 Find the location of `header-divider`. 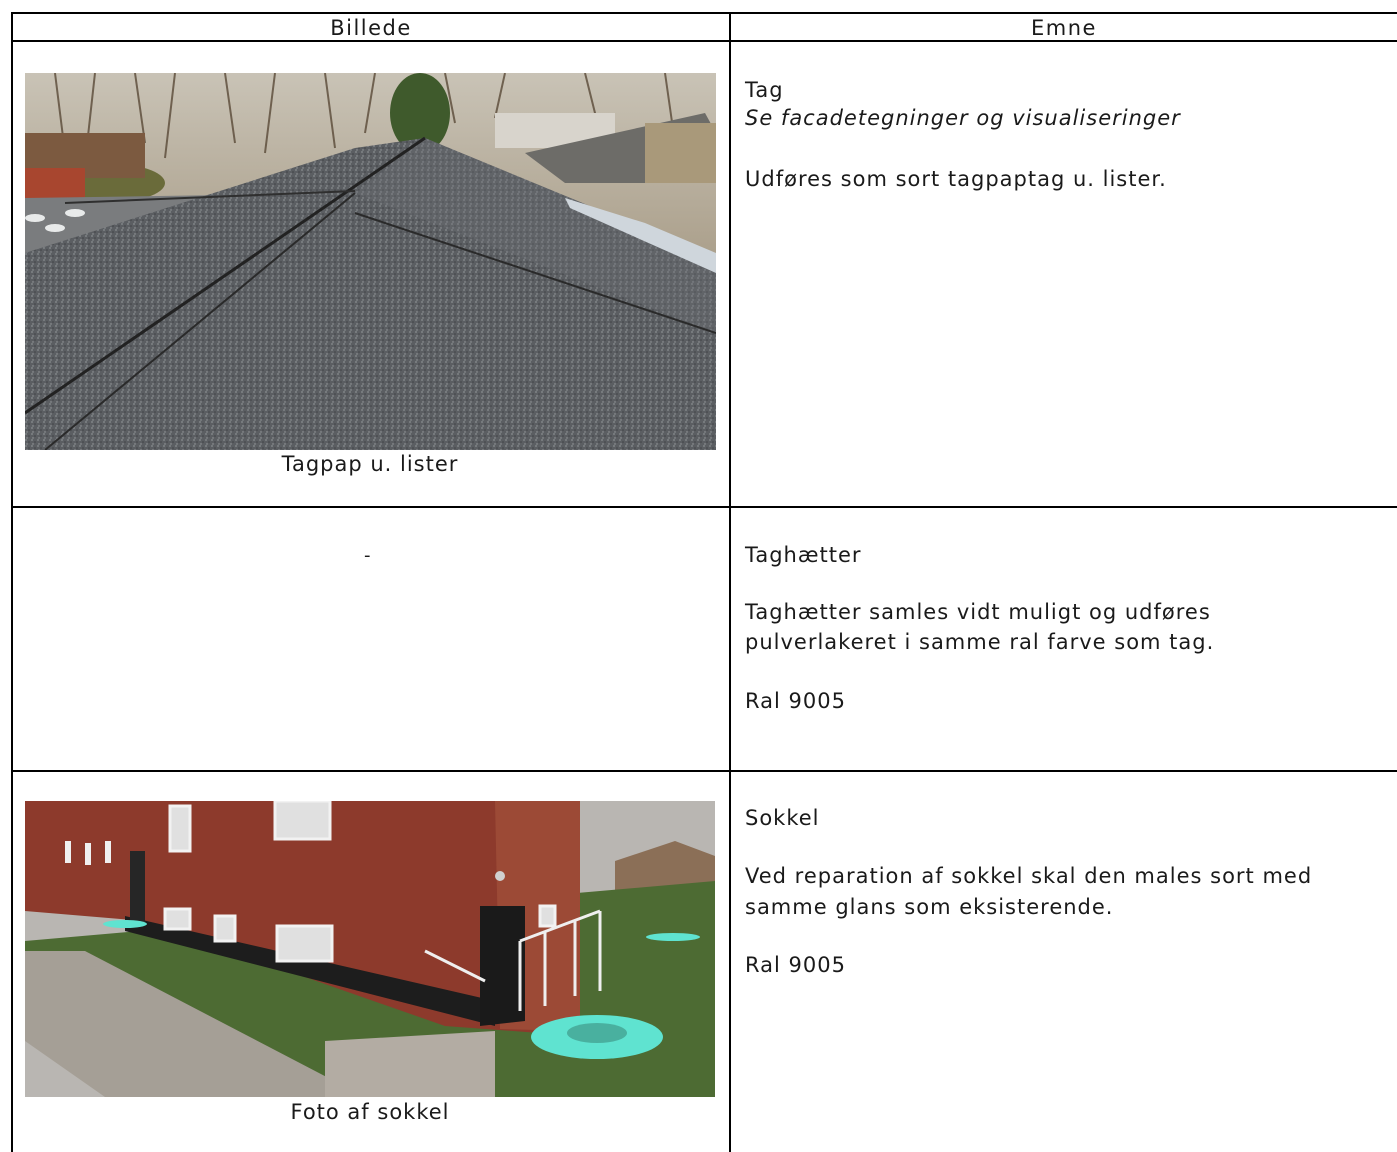

header-divider is located at coordinates (704, 41).